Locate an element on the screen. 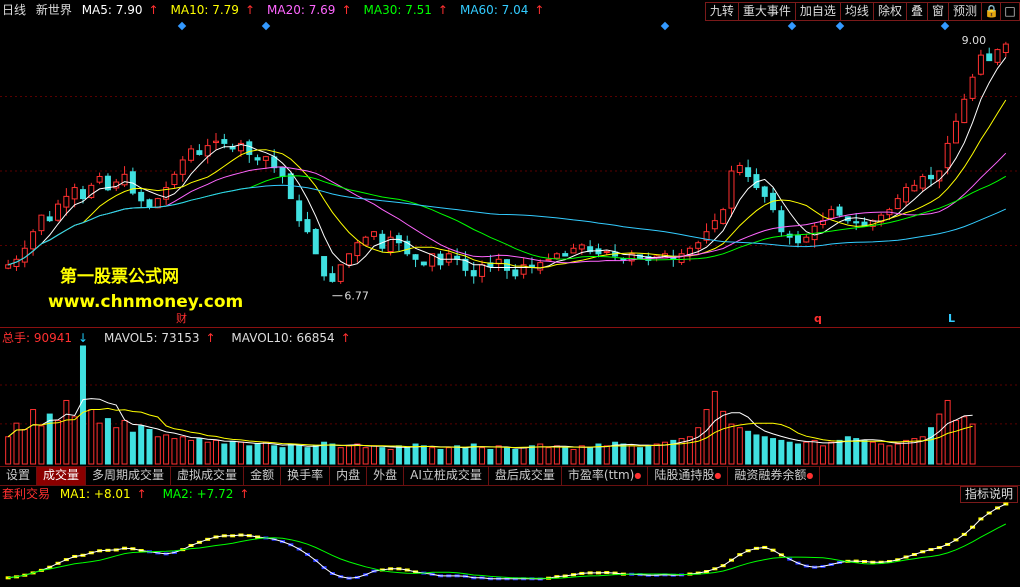 The width and height of the screenshot is (1020, 587). tab-item: 虚拟成交量 is located at coordinates (208, 476).